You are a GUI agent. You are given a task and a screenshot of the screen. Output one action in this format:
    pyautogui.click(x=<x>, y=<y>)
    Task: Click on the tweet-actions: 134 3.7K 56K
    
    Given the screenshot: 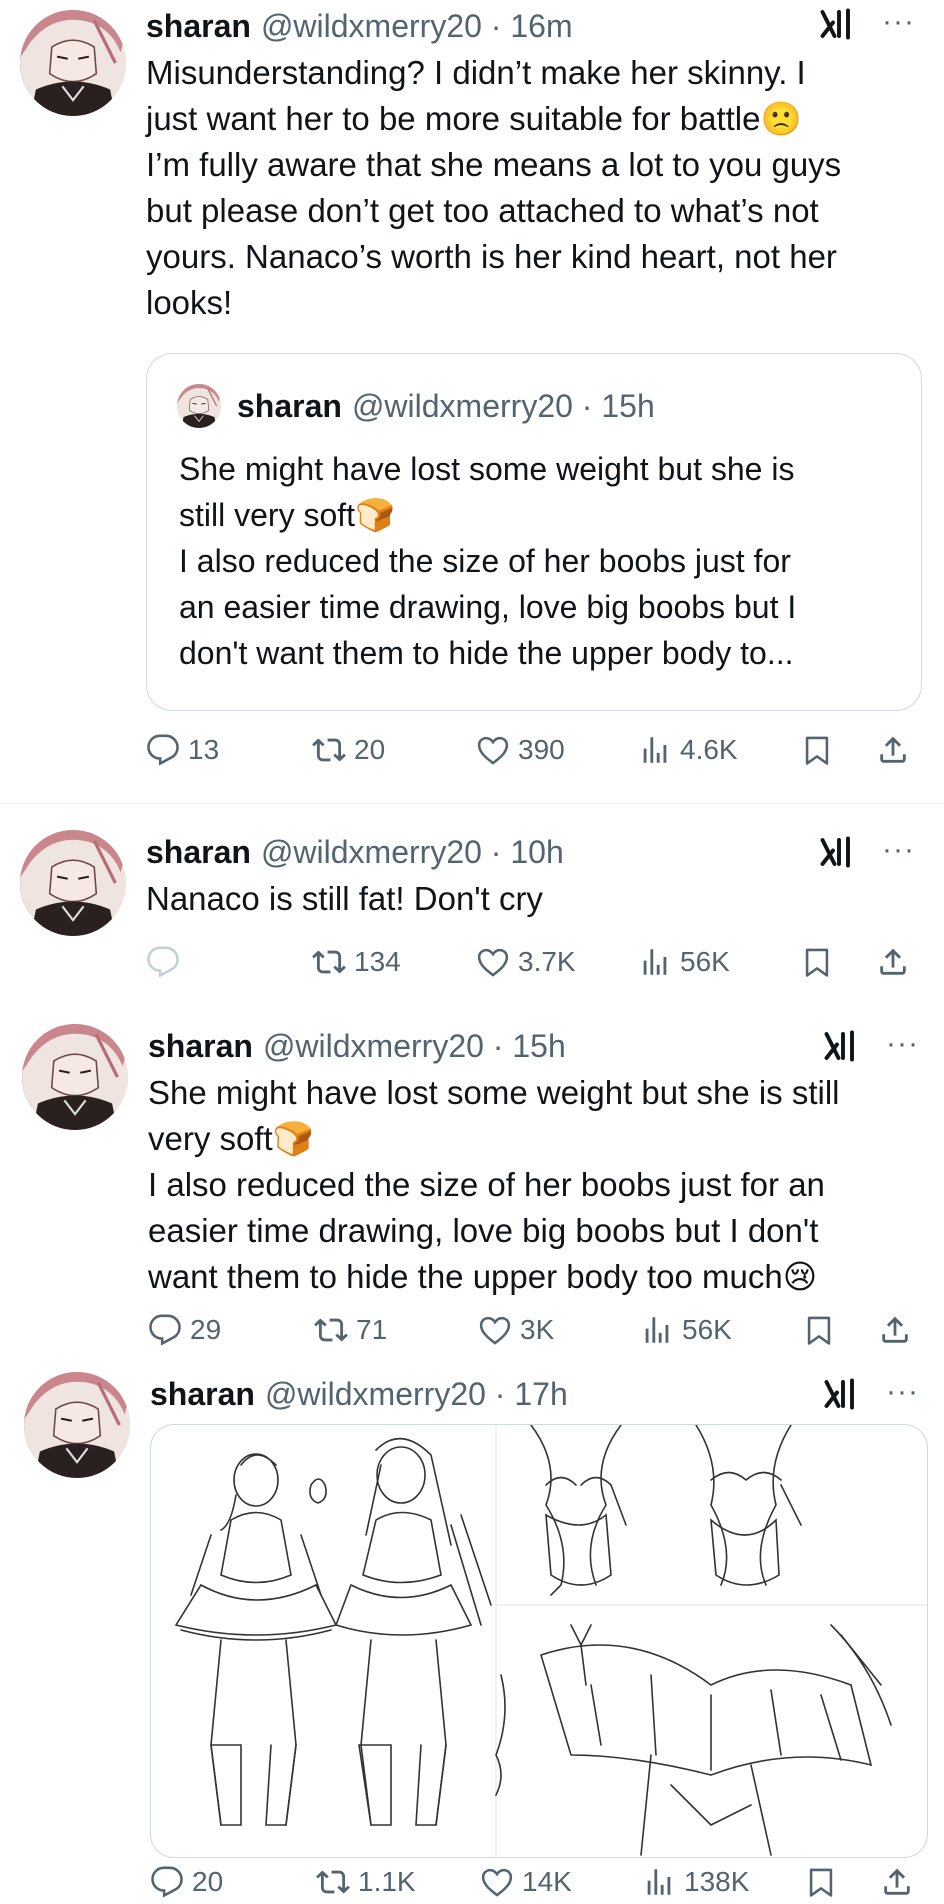 What is the action you would take?
    pyautogui.click(x=536, y=962)
    